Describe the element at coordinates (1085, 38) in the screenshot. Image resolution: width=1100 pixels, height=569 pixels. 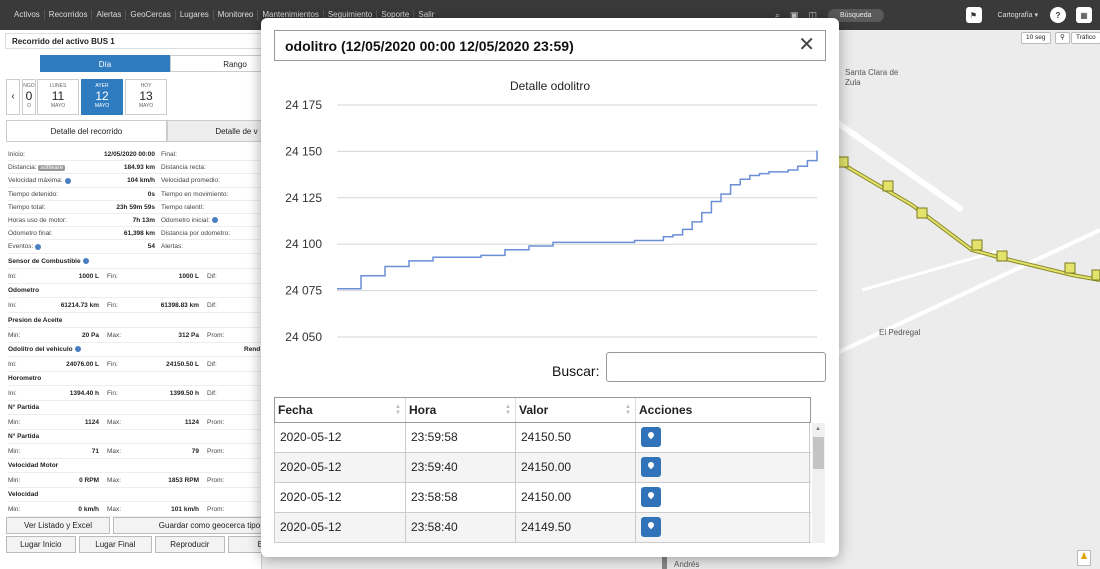
I see `traffic-button: Tráfico` at that location.